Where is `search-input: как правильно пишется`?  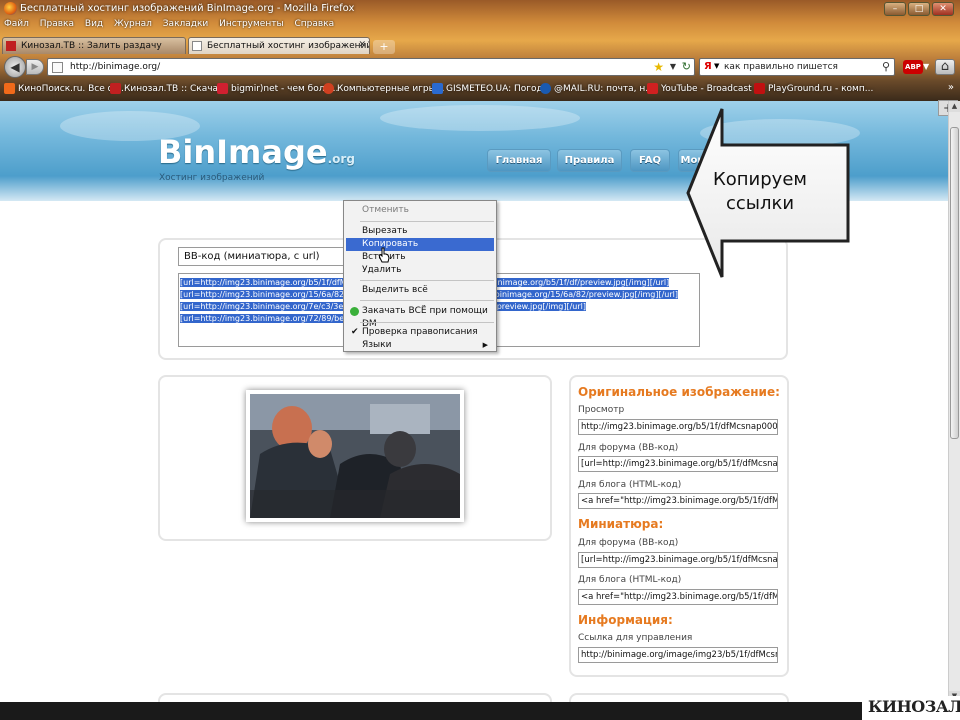 search-input: как правильно пишется is located at coordinates (781, 67).